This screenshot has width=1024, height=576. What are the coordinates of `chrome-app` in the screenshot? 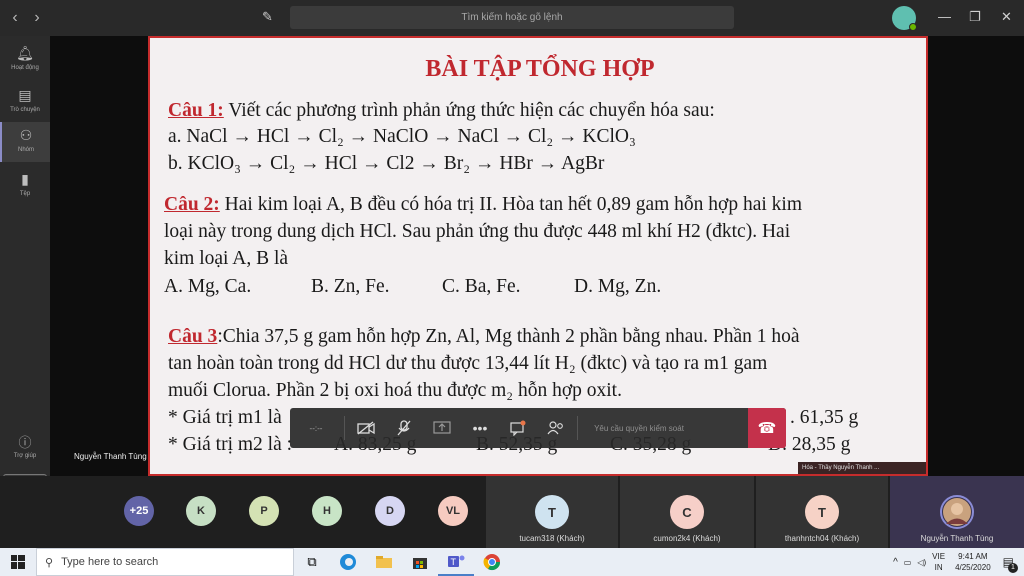 It's located at (492, 562).